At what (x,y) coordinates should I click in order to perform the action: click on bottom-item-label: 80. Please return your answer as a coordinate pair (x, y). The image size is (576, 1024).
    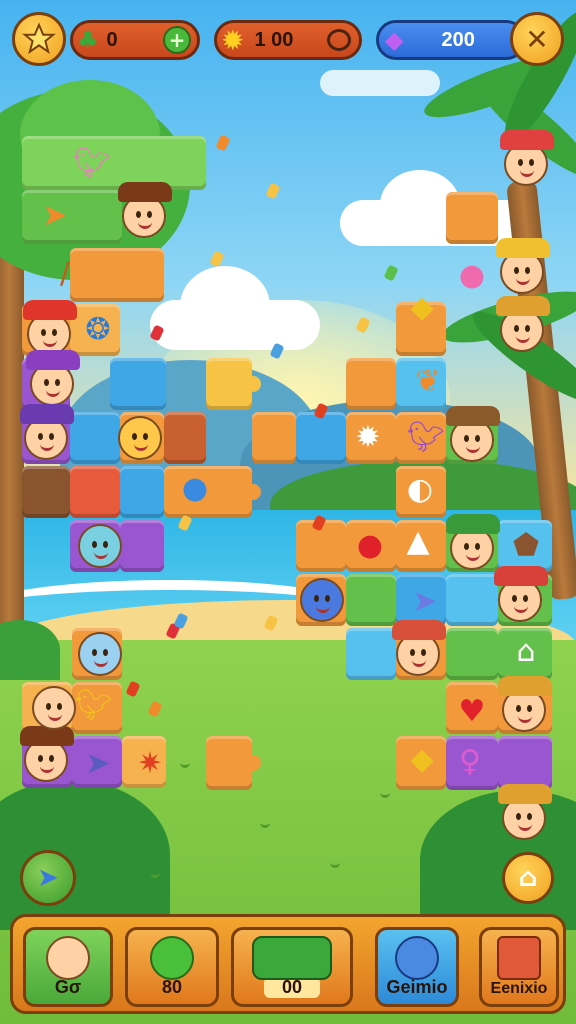
    Looking at the image, I should click on (172, 987).